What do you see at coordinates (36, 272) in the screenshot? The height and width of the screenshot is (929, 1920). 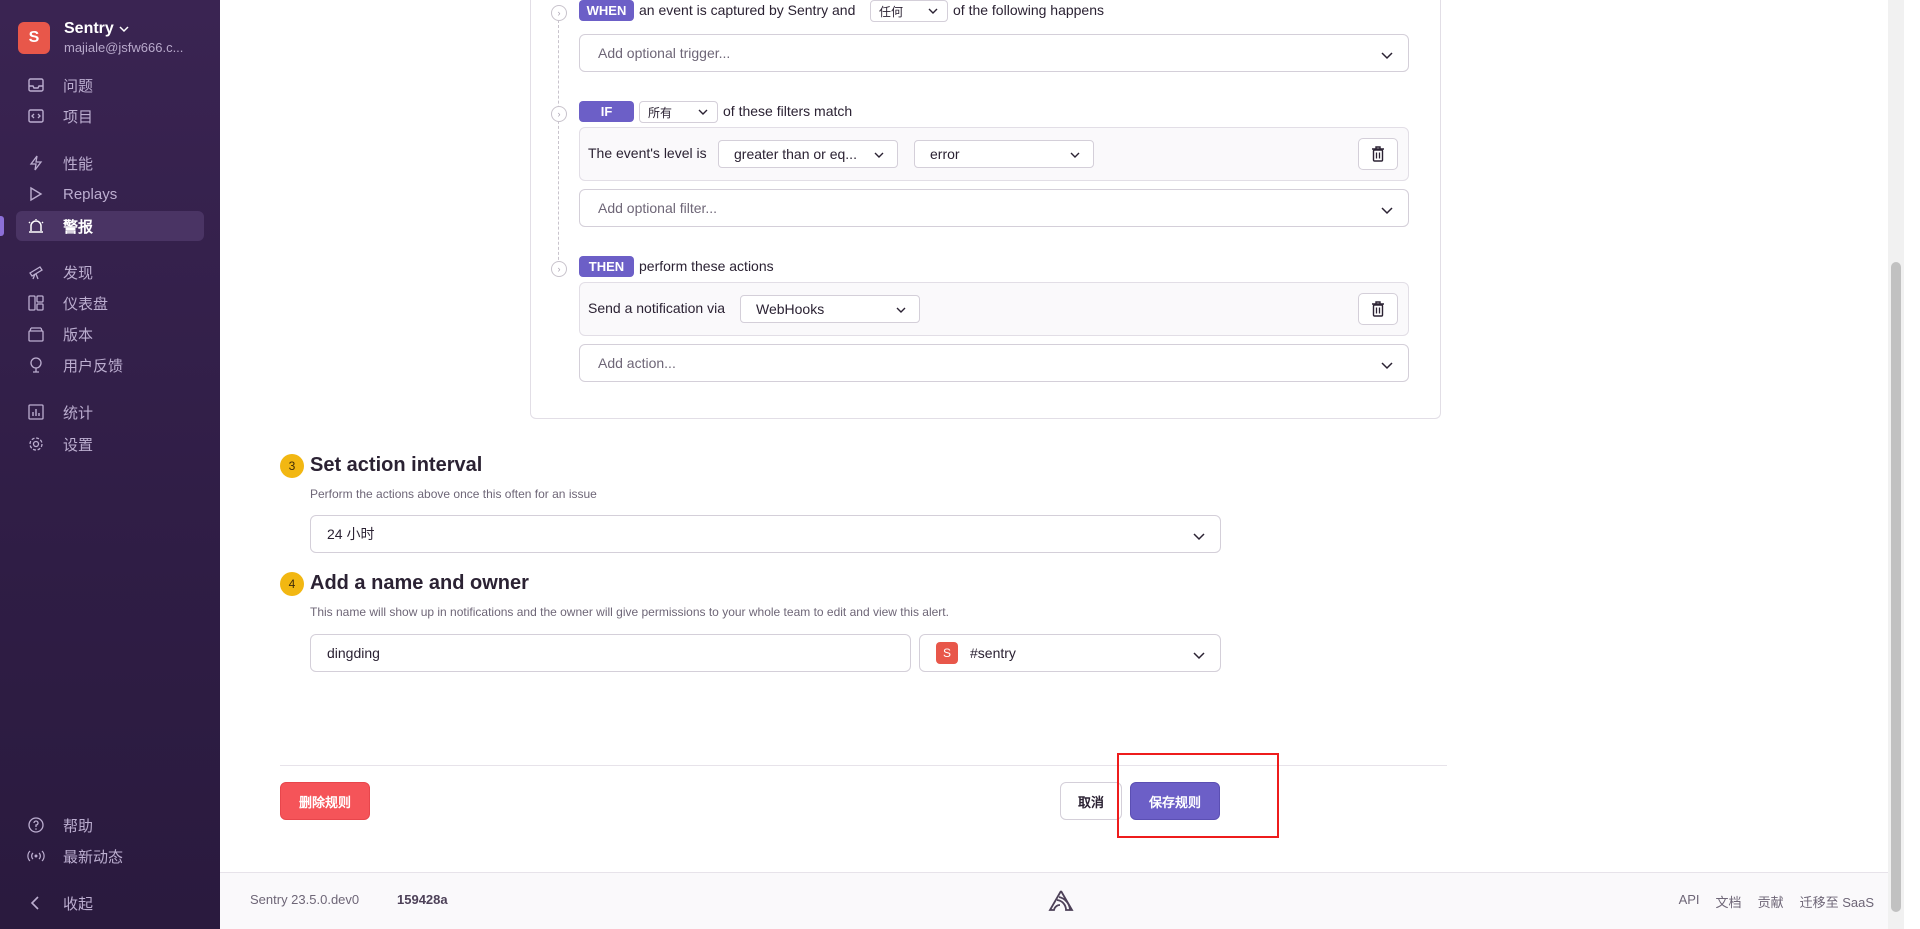 I see `telescope-icon` at bounding box center [36, 272].